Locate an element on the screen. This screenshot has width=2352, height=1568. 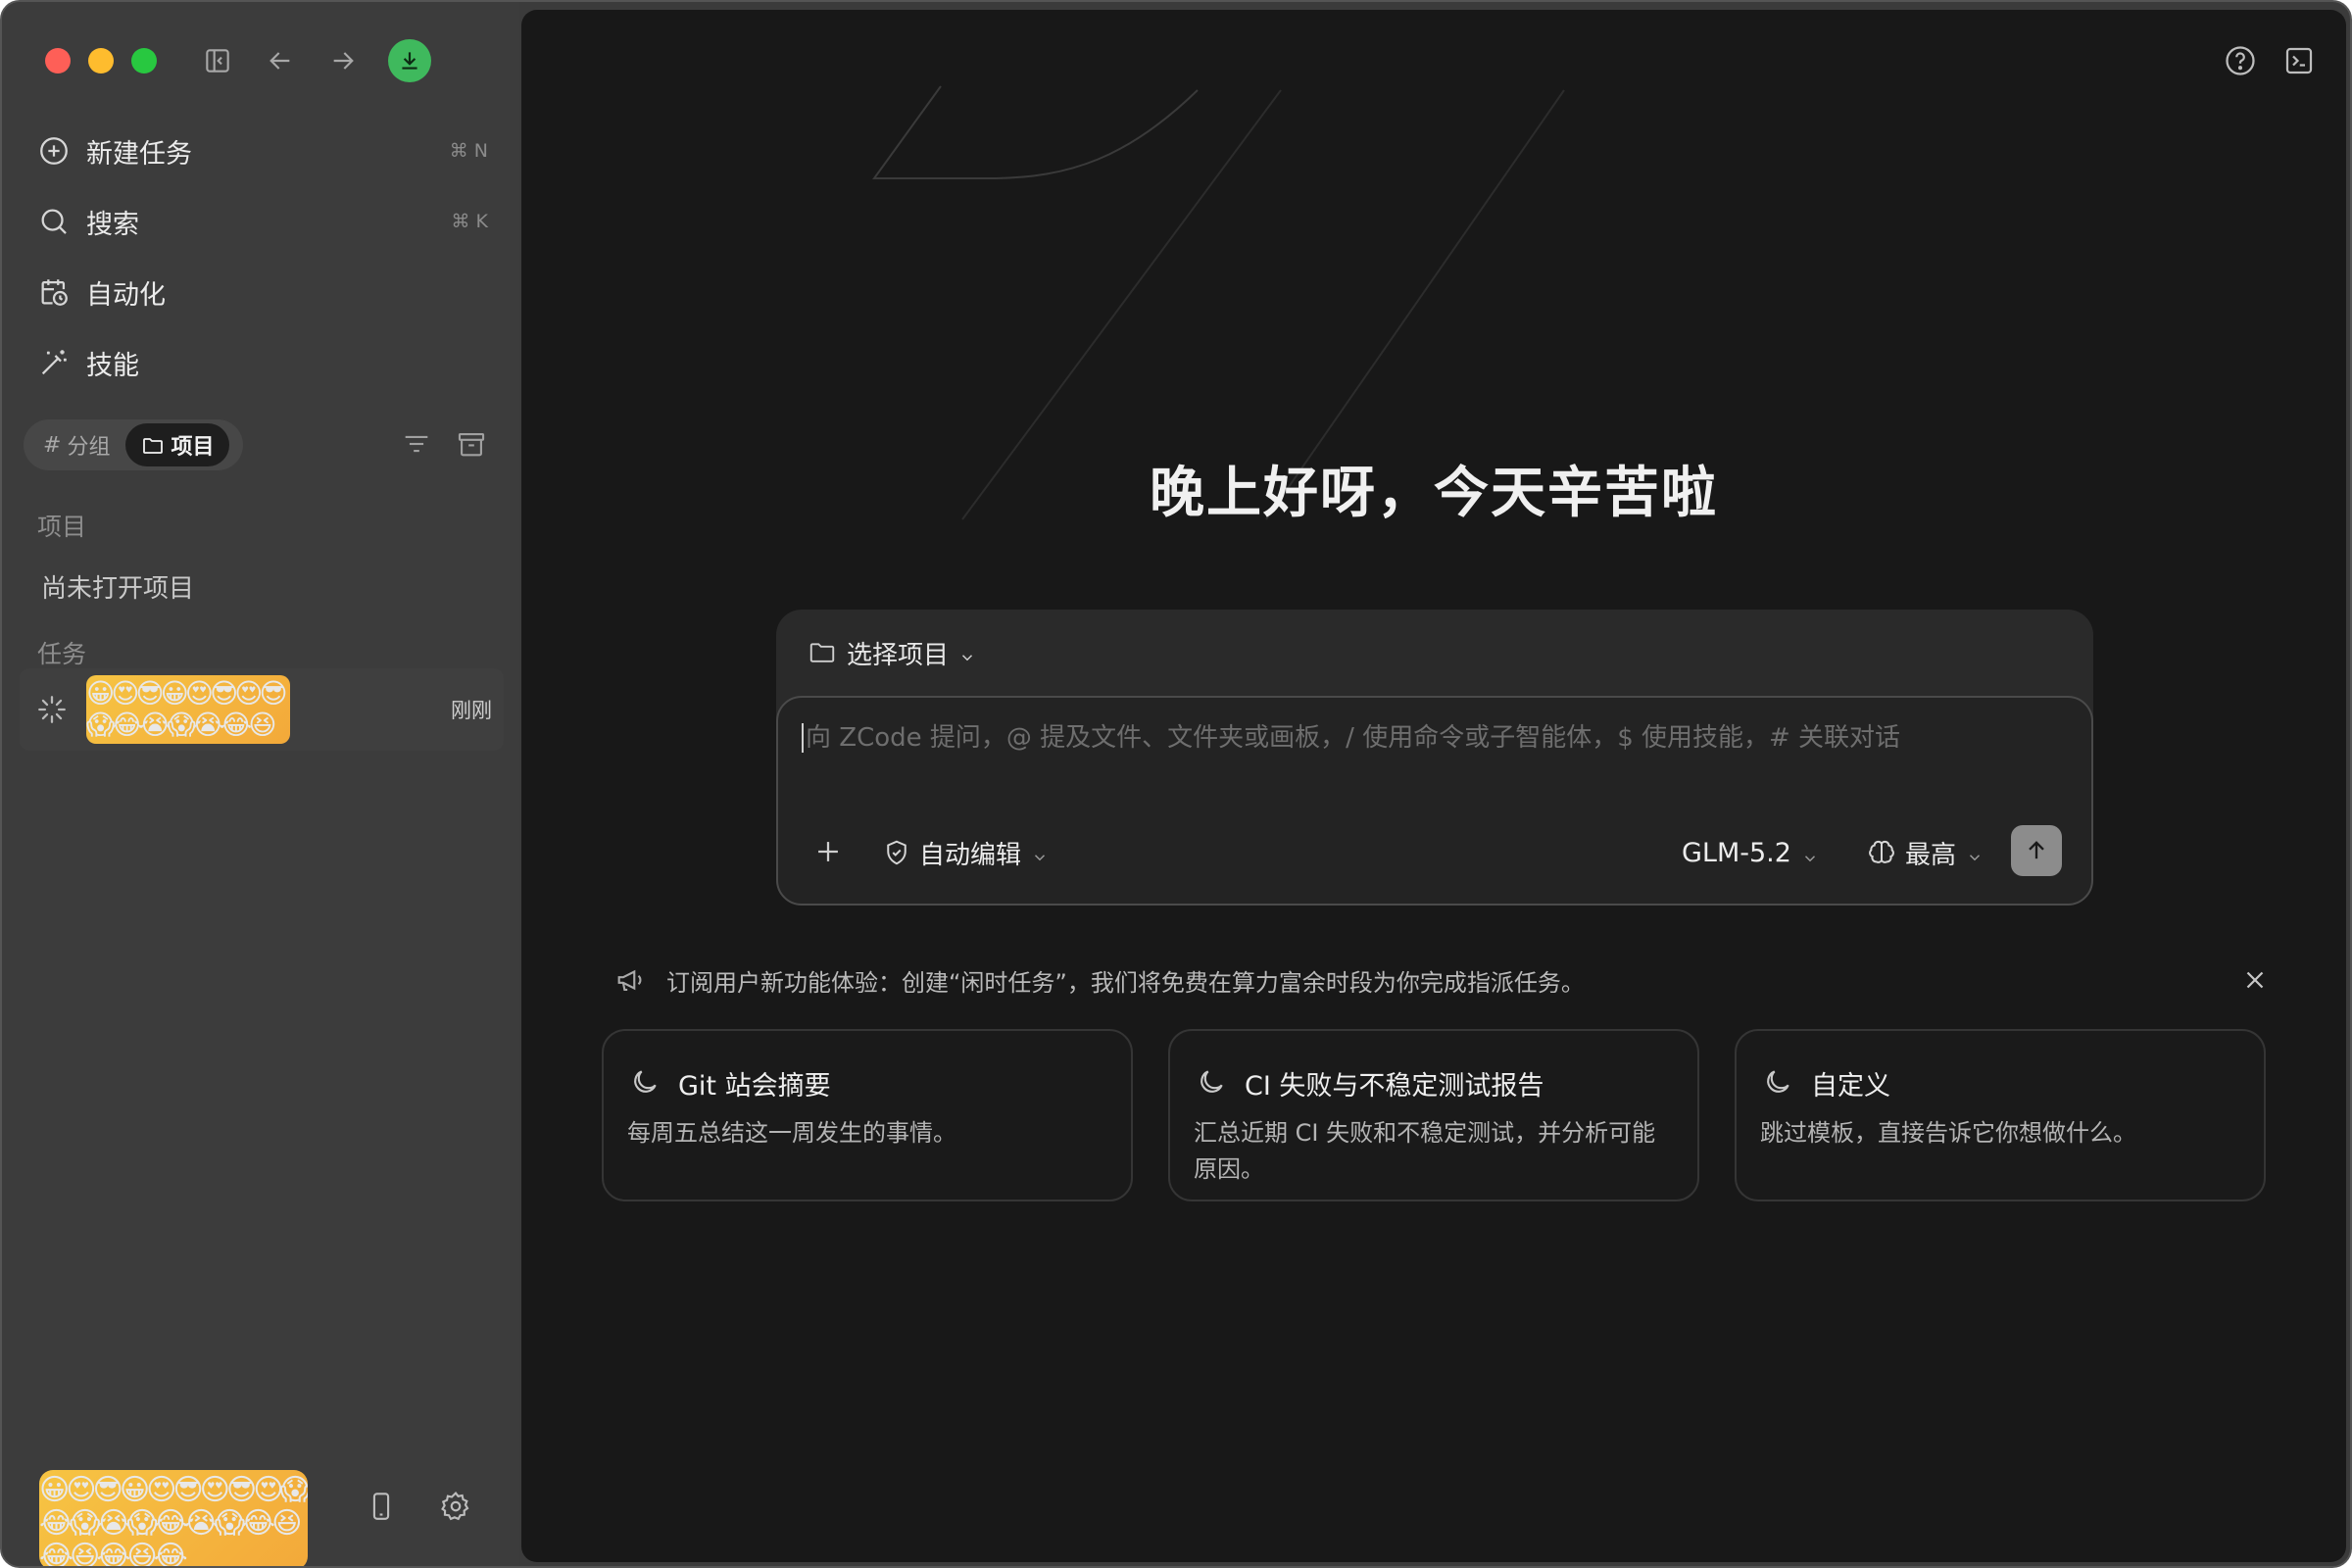
composer-input-box: 自动编辑 GLM-5.2 最高 is located at coordinates (1434, 801).